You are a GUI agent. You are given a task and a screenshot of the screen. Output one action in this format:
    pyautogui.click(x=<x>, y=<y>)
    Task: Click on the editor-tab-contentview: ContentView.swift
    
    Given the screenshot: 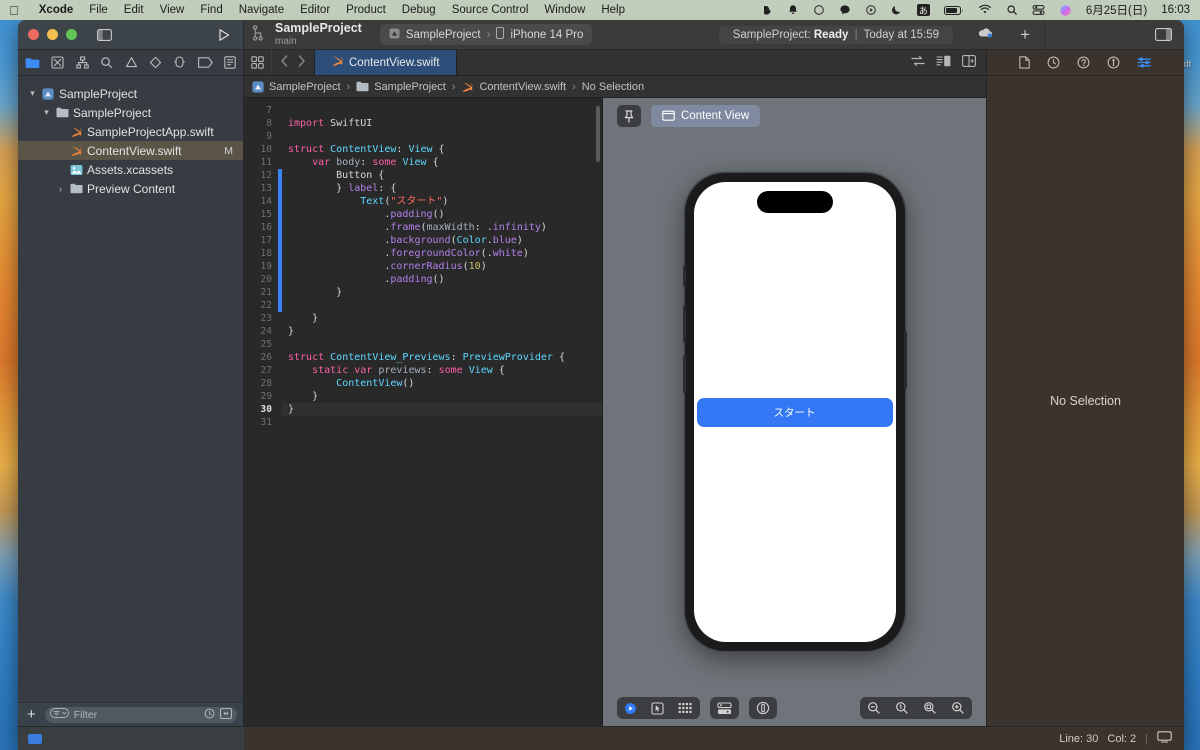 What is the action you would take?
    pyautogui.click(x=385, y=62)
    